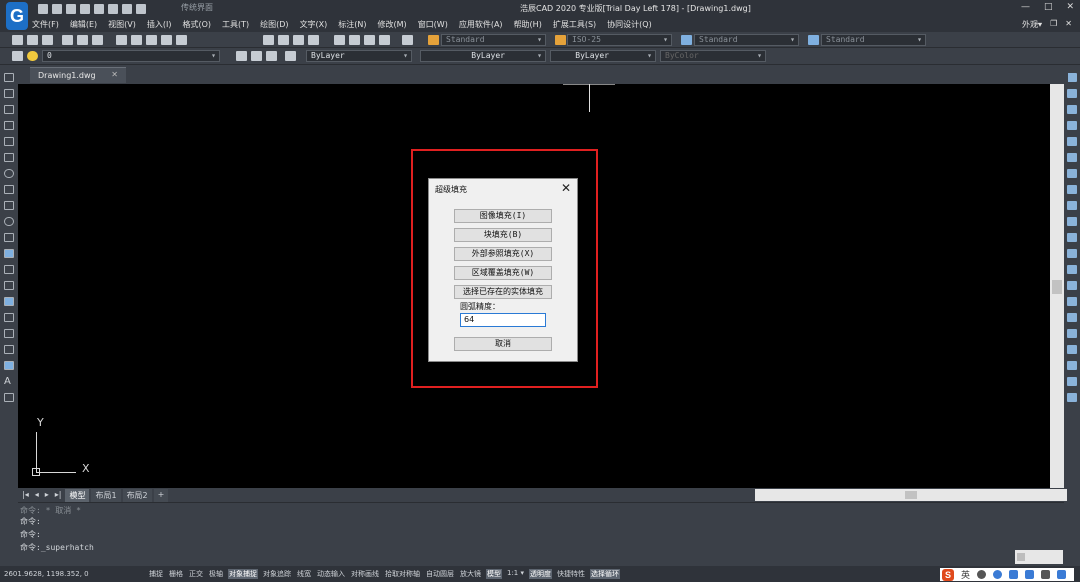 Image resolution: width=1080 pixels, height=582 pixels. I want to click on horizontal-scroll-thumb, so click(911, 495).